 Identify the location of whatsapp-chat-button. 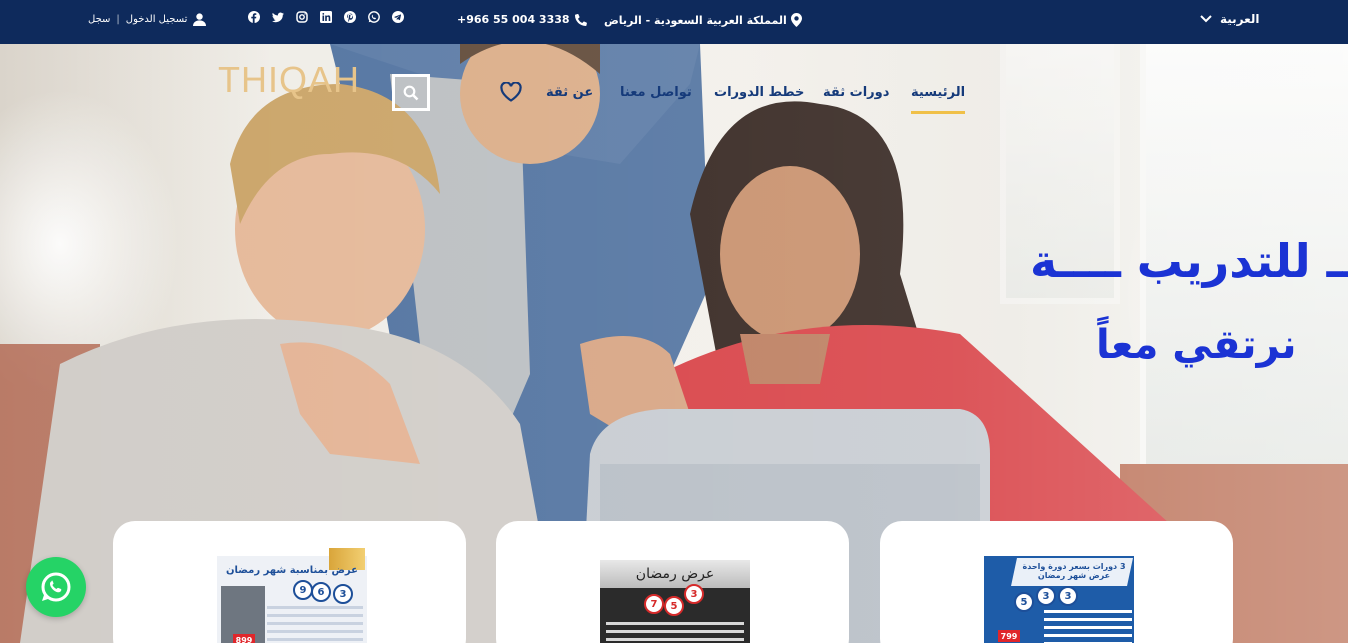
(56, 587).